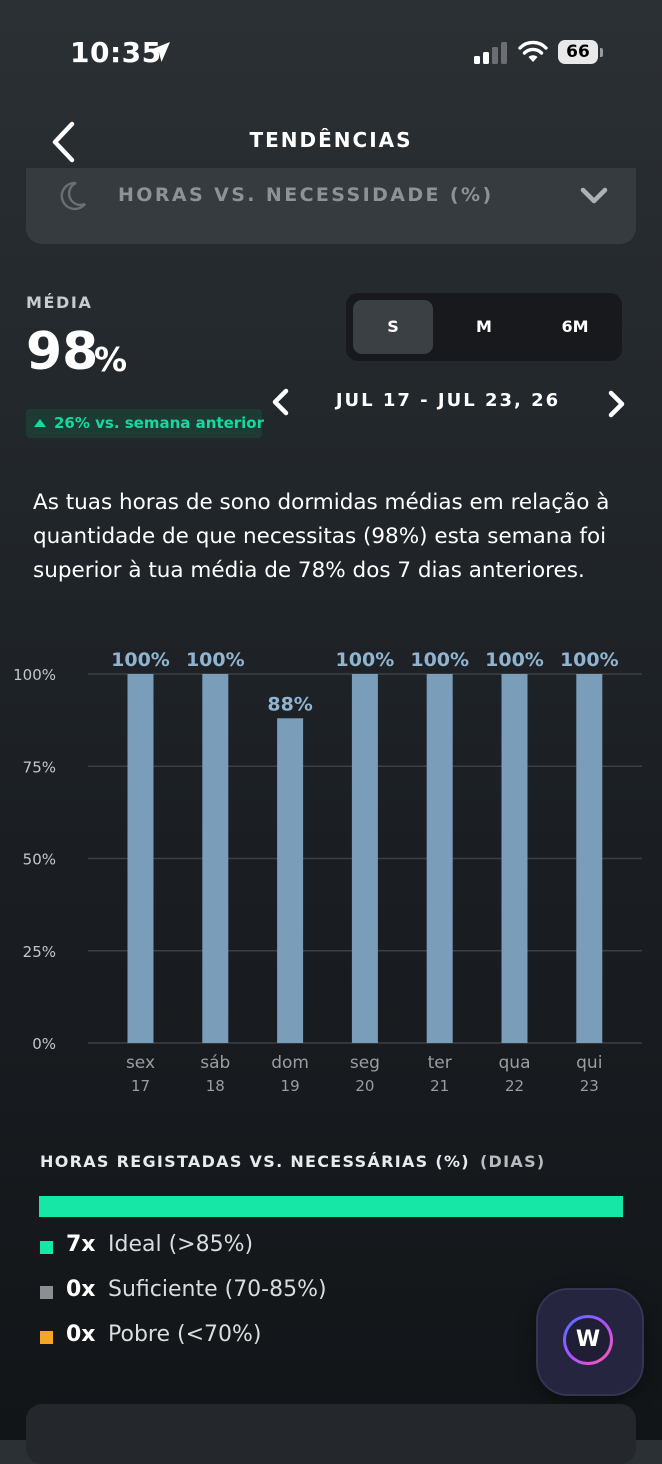 Image resolution: width=662 pixels, height=1464 pixels. I want to click on next-week-button, so click(616, 404).